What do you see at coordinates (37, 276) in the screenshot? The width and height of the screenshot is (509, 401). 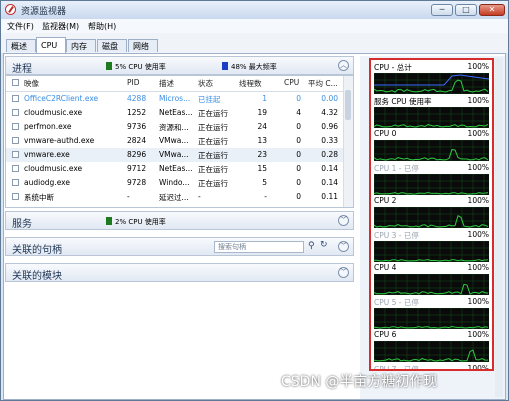 I see `modules-title: 关联的模块` at bounding box center [37, 276].